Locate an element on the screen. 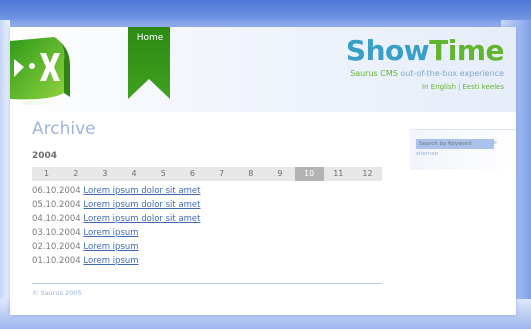 This screenshot has width=531, height=329. month-tab-11: 11 is located at coordinates (338, 174).